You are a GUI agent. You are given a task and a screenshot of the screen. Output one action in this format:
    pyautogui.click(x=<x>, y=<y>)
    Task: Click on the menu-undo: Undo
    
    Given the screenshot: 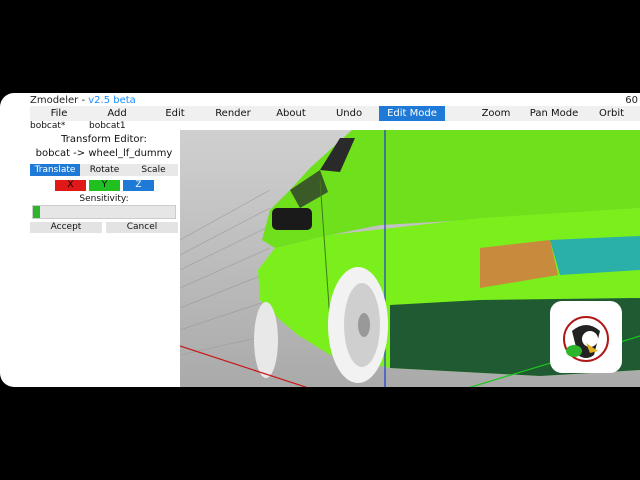 What is the action you would take?
    pyautogui.click(x=349, y=113)
    